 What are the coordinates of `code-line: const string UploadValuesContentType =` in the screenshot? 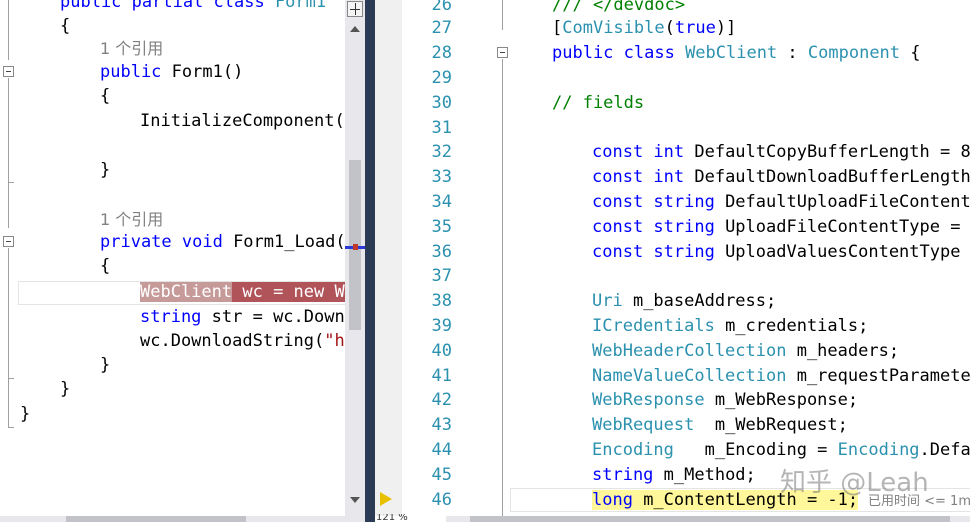 It's located at (781, 252).